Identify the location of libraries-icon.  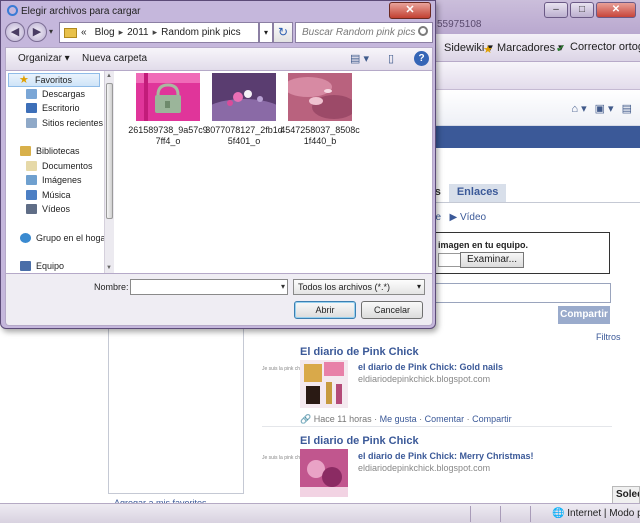
(25, 151).